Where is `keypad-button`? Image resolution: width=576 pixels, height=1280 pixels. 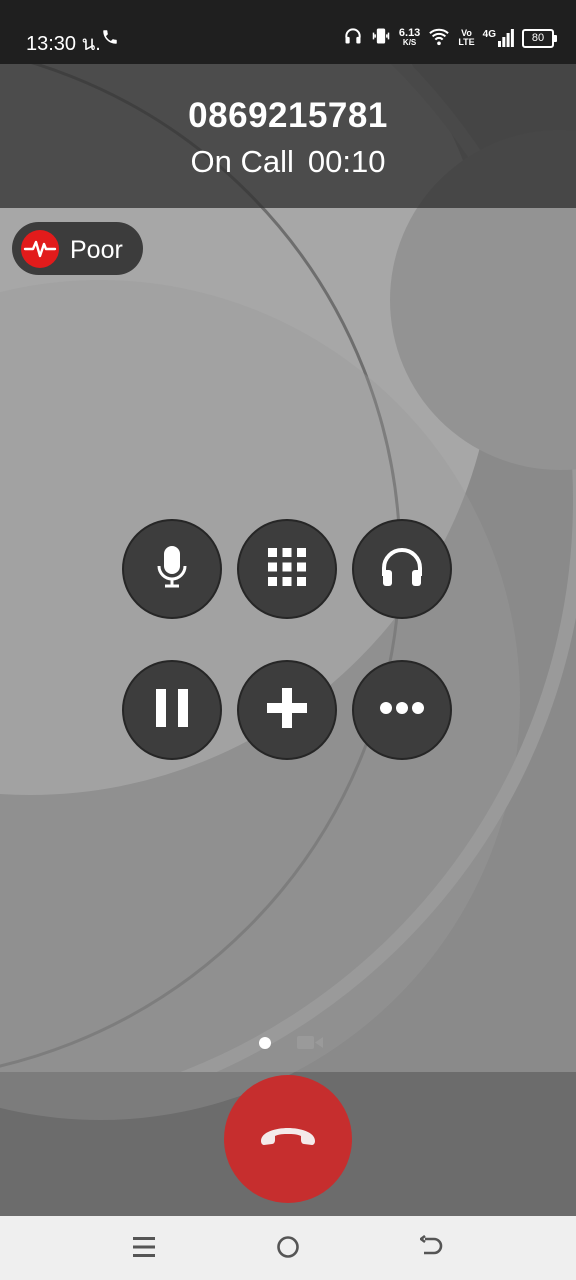 keypad-button is located at coordinates (287, 569).